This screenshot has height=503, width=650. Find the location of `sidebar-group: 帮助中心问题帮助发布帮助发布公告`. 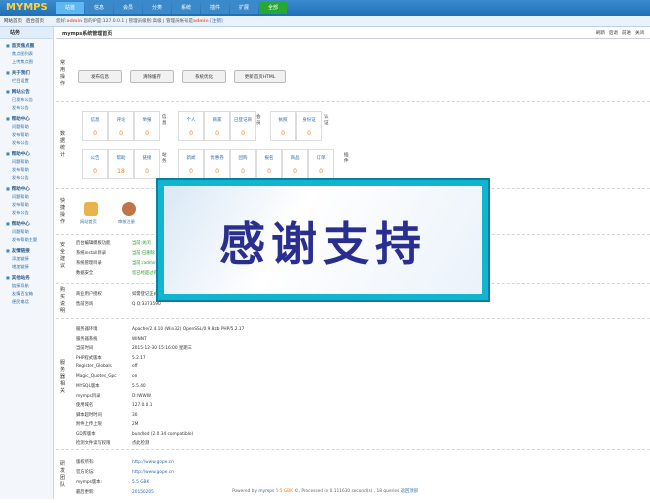

sidebar-group: 帮助中心问题帮助发布帮助发布公告 is located at coordinates (26, 200).